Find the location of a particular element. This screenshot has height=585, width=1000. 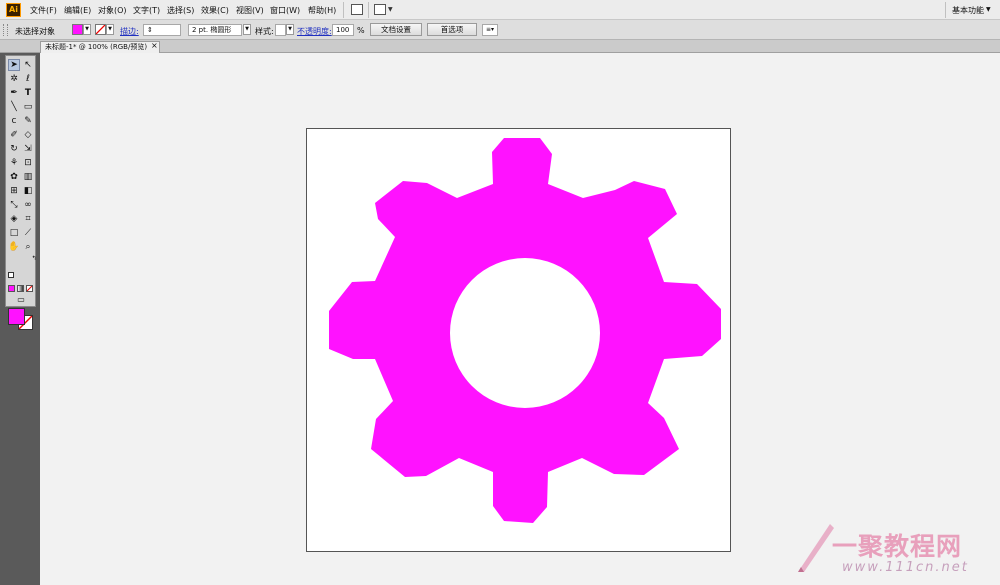

column-graph-tool-icon: ▥ is located at coordinates (28, 177).